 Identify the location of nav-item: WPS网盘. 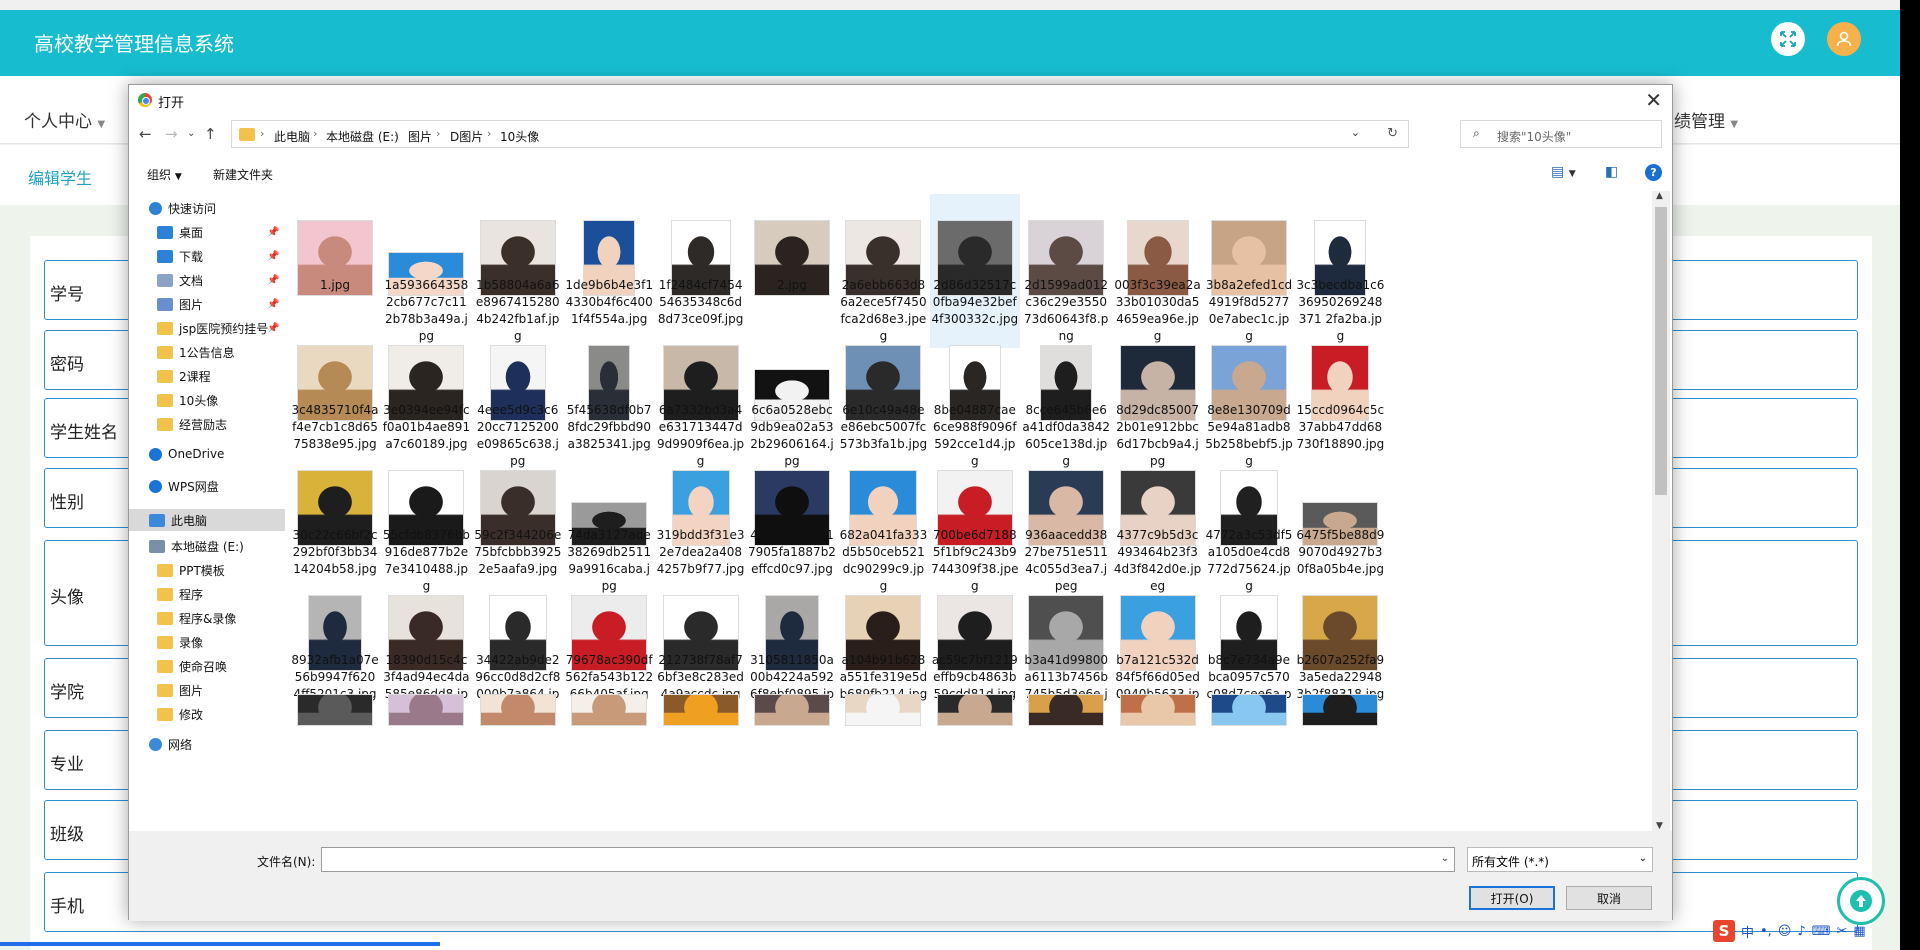
(184, 486).